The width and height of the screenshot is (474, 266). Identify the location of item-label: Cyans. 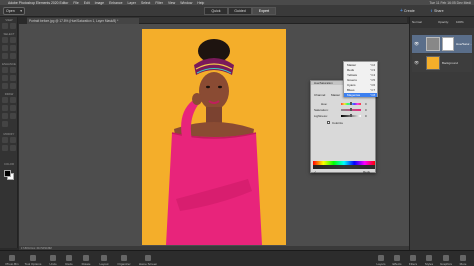
(351, 85).